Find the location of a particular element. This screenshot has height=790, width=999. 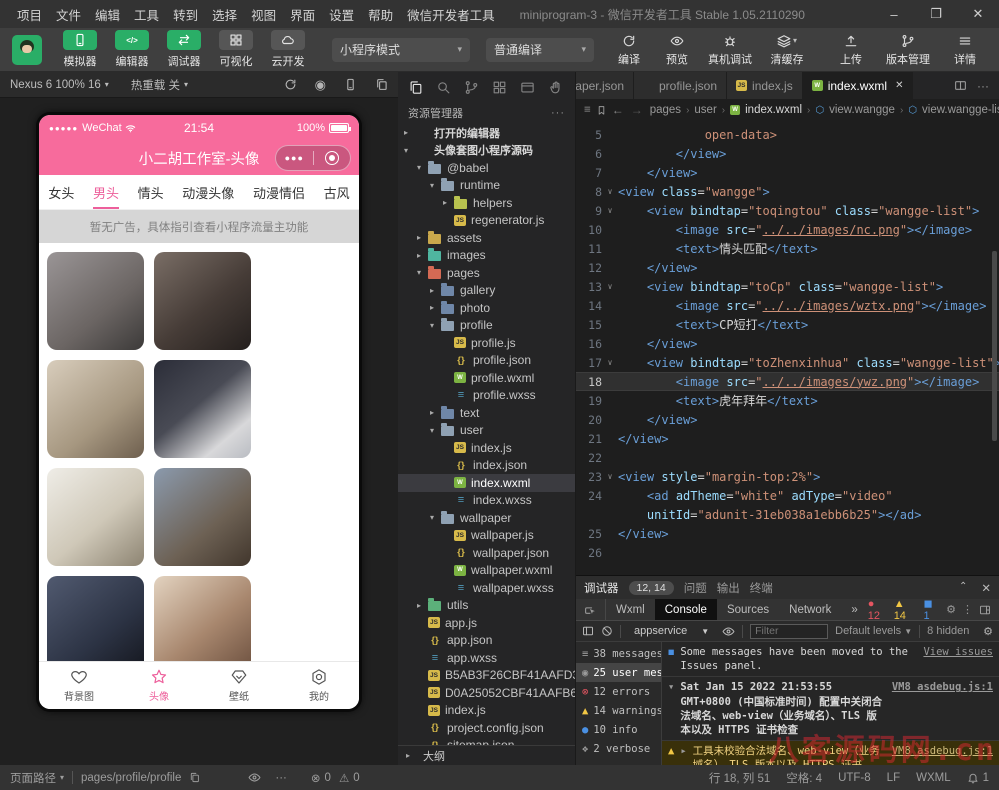

filter-info: ● 10 info is located at coordinates (618, 729).